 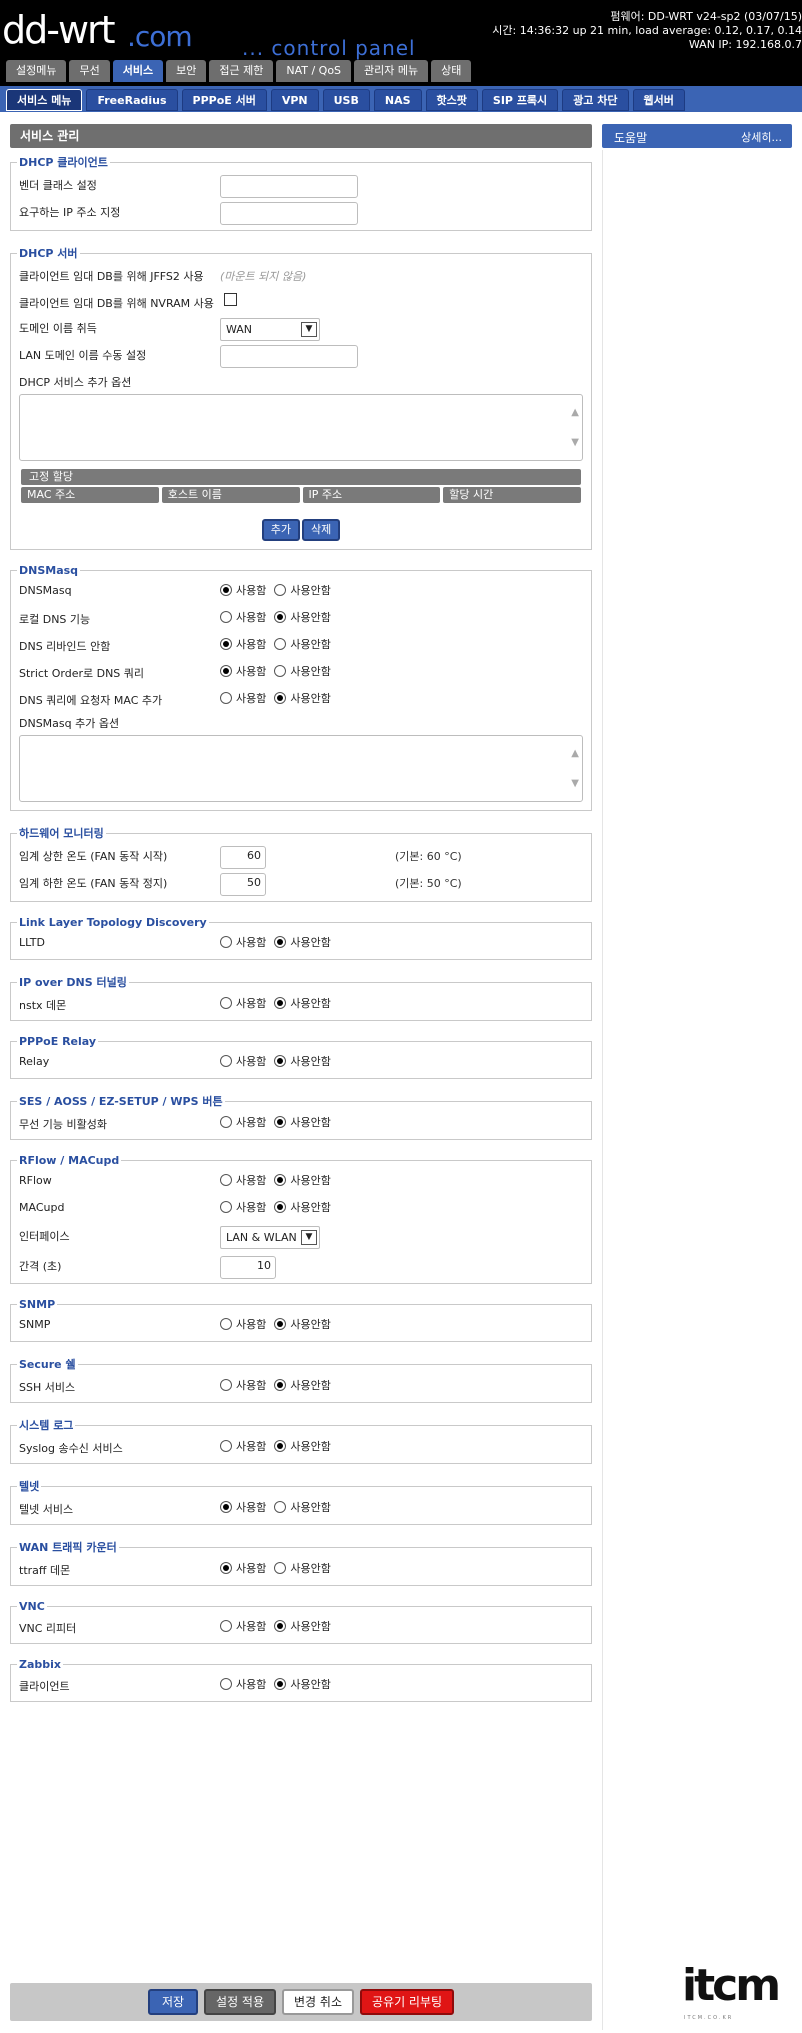 I want to click on tab-setup: 설정메뉴, so click(x=36, y=71).